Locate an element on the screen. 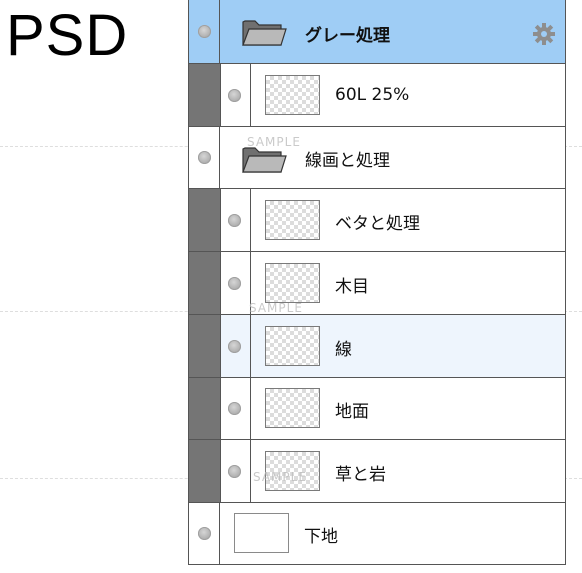 The image size is (582, 573). gear-icon is located at coordinates (544, 34).